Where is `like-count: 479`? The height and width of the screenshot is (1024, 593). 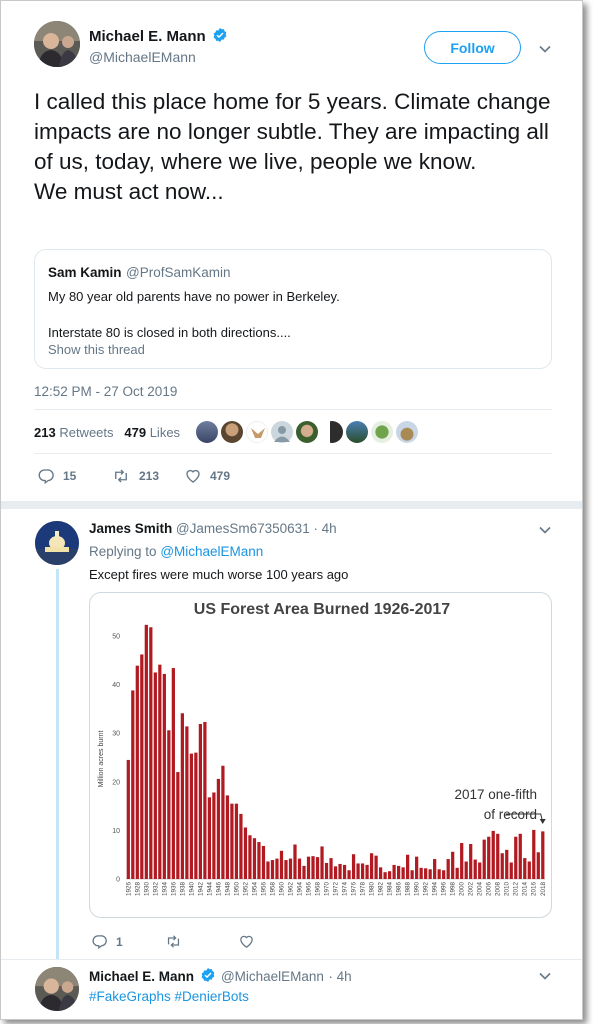 like-count: 479 is located at coordinates (220, 476).